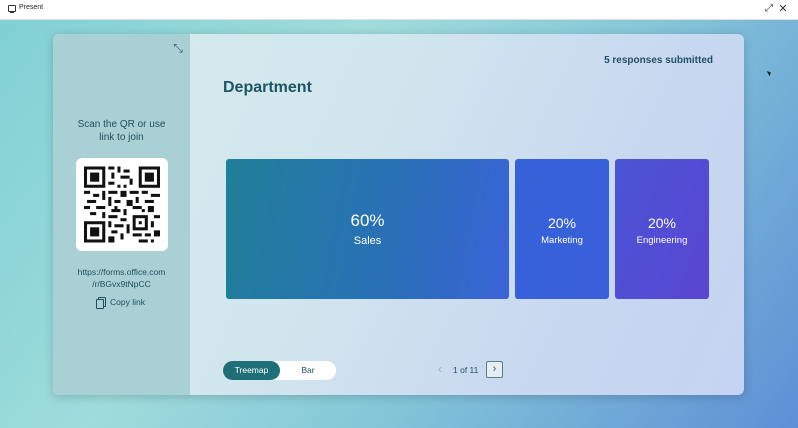 The image size is (798, 428). Describe the element at coordinates (251, 370) in the screenshot. I see `treemap-toggle-button: Treemap` at that location.